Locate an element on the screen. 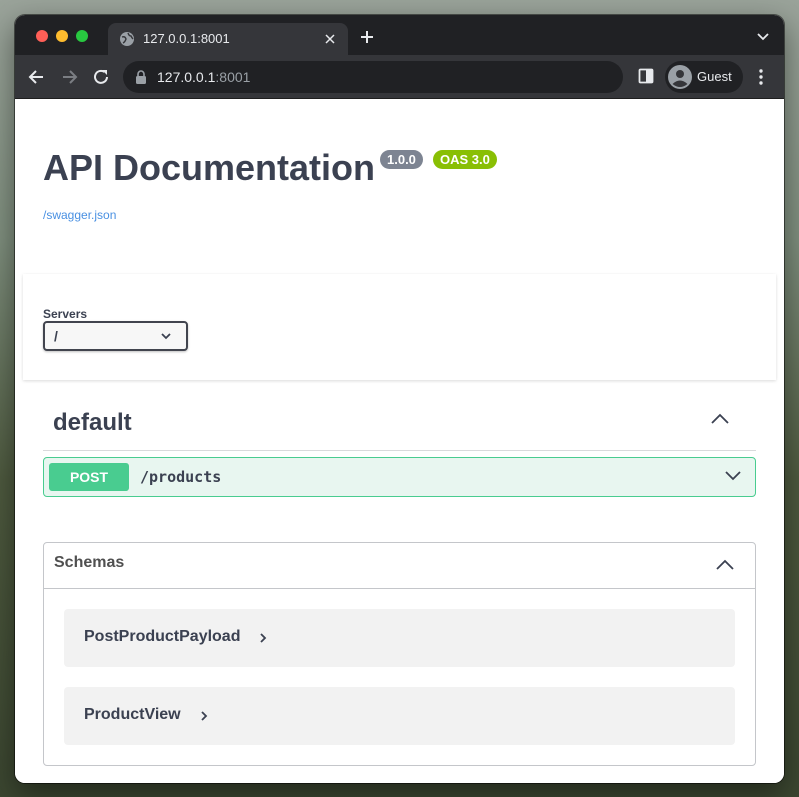  page-title: API Documentation is located at coordinates (209, 167).